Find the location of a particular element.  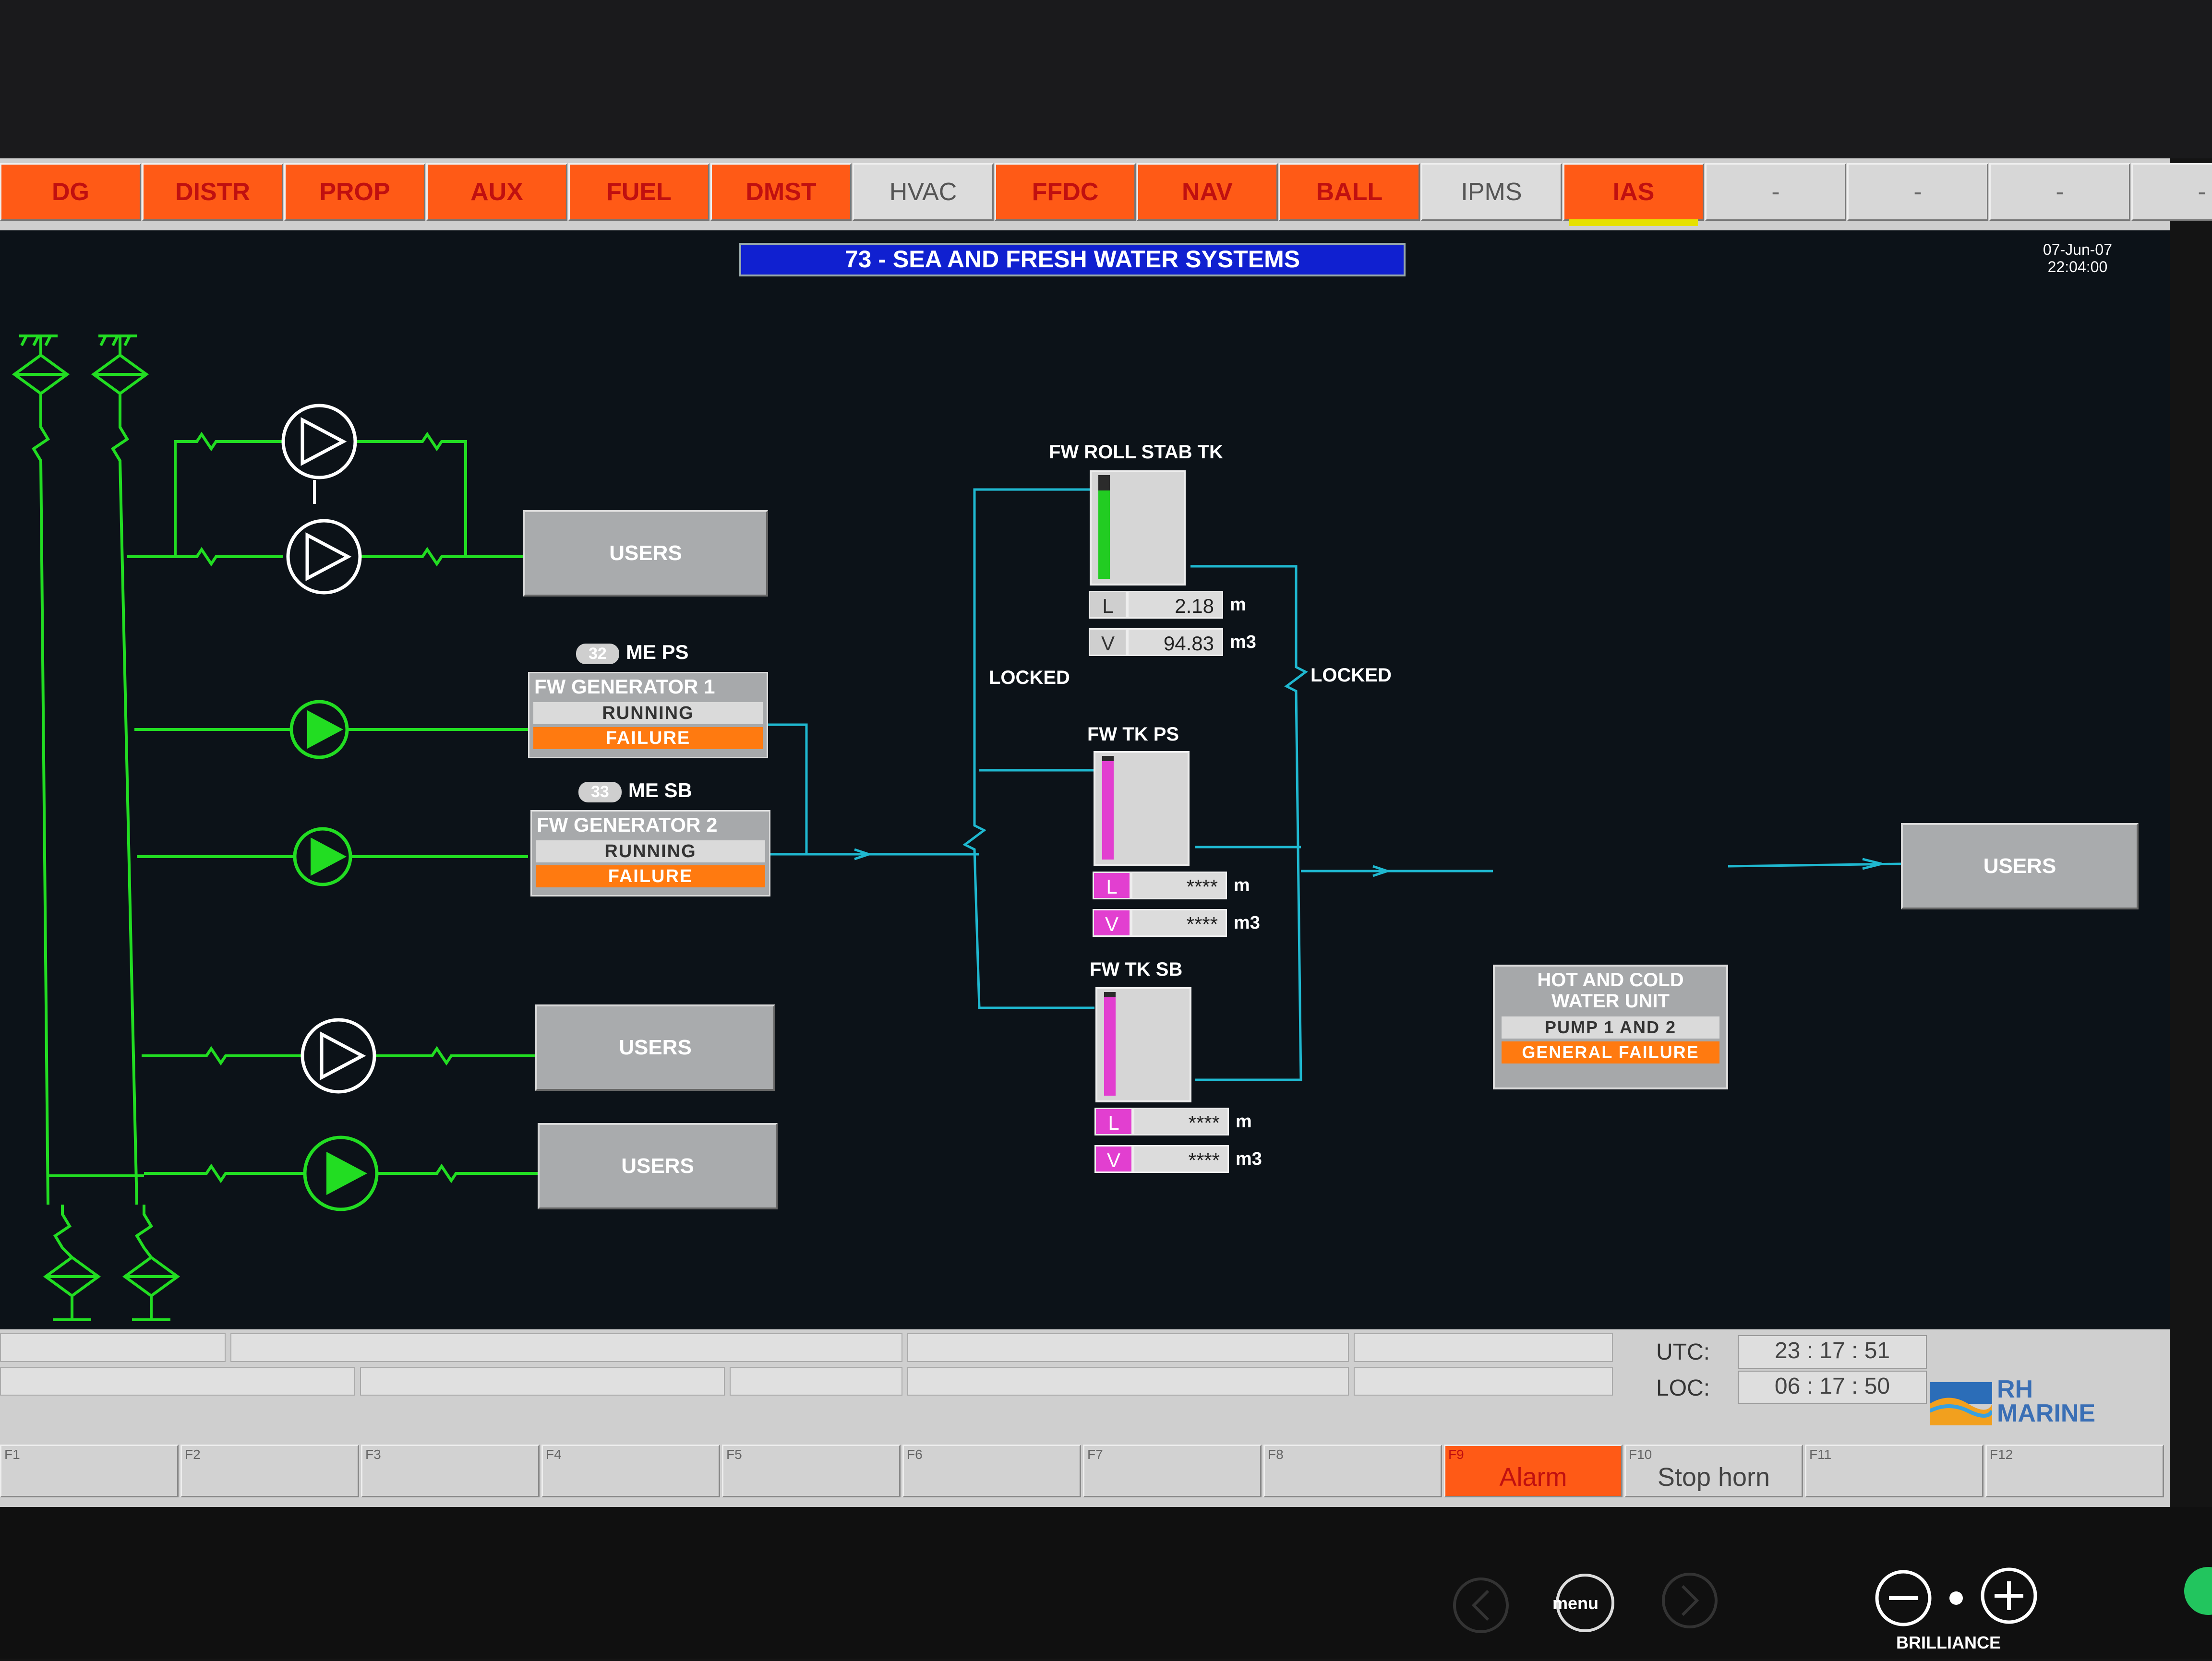

rh-marine-logo: RH MARINE is located at coordinates (2035, 1403).